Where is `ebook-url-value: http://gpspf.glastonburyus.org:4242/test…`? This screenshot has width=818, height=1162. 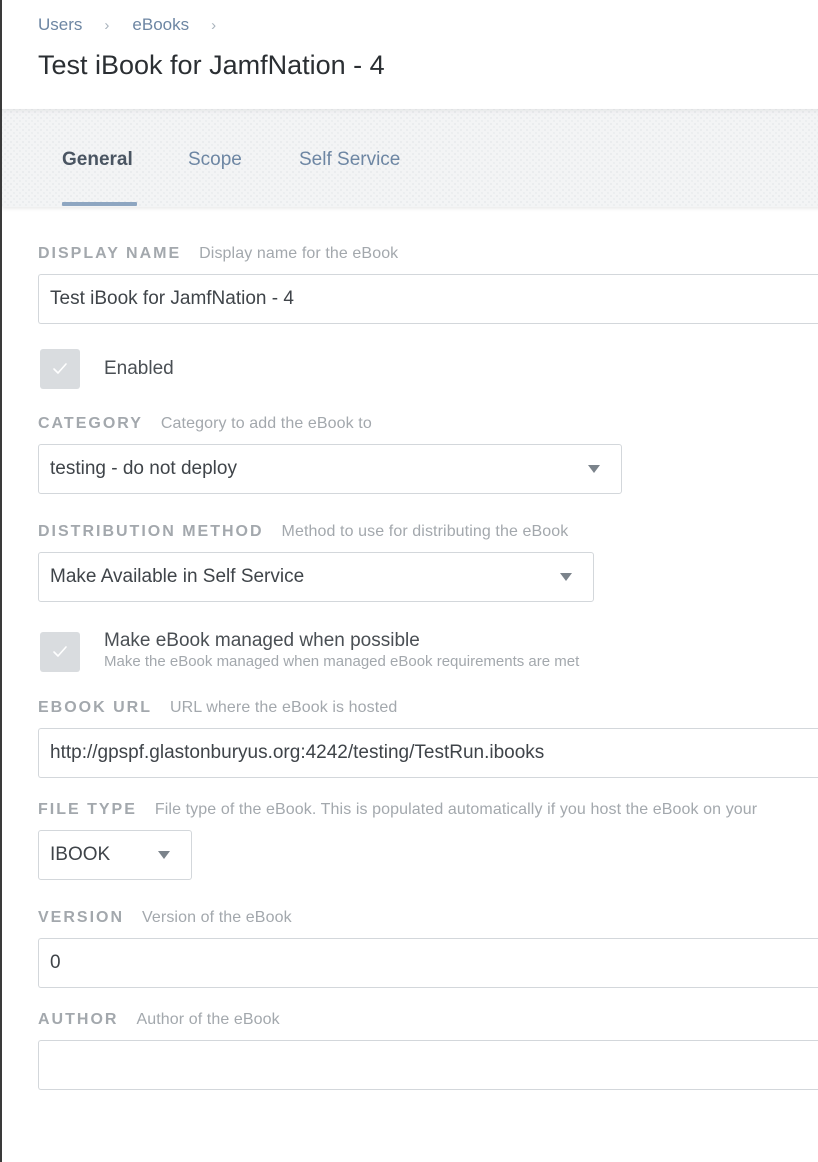 ebook-url-value: http://gpspf.glastonburyus.org:4242/test… is located at coordinates (297, 752).